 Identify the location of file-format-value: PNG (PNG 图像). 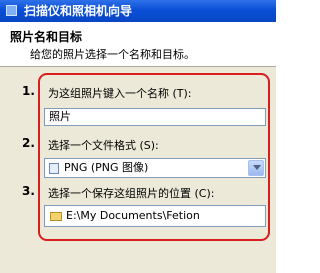
(106, 167).